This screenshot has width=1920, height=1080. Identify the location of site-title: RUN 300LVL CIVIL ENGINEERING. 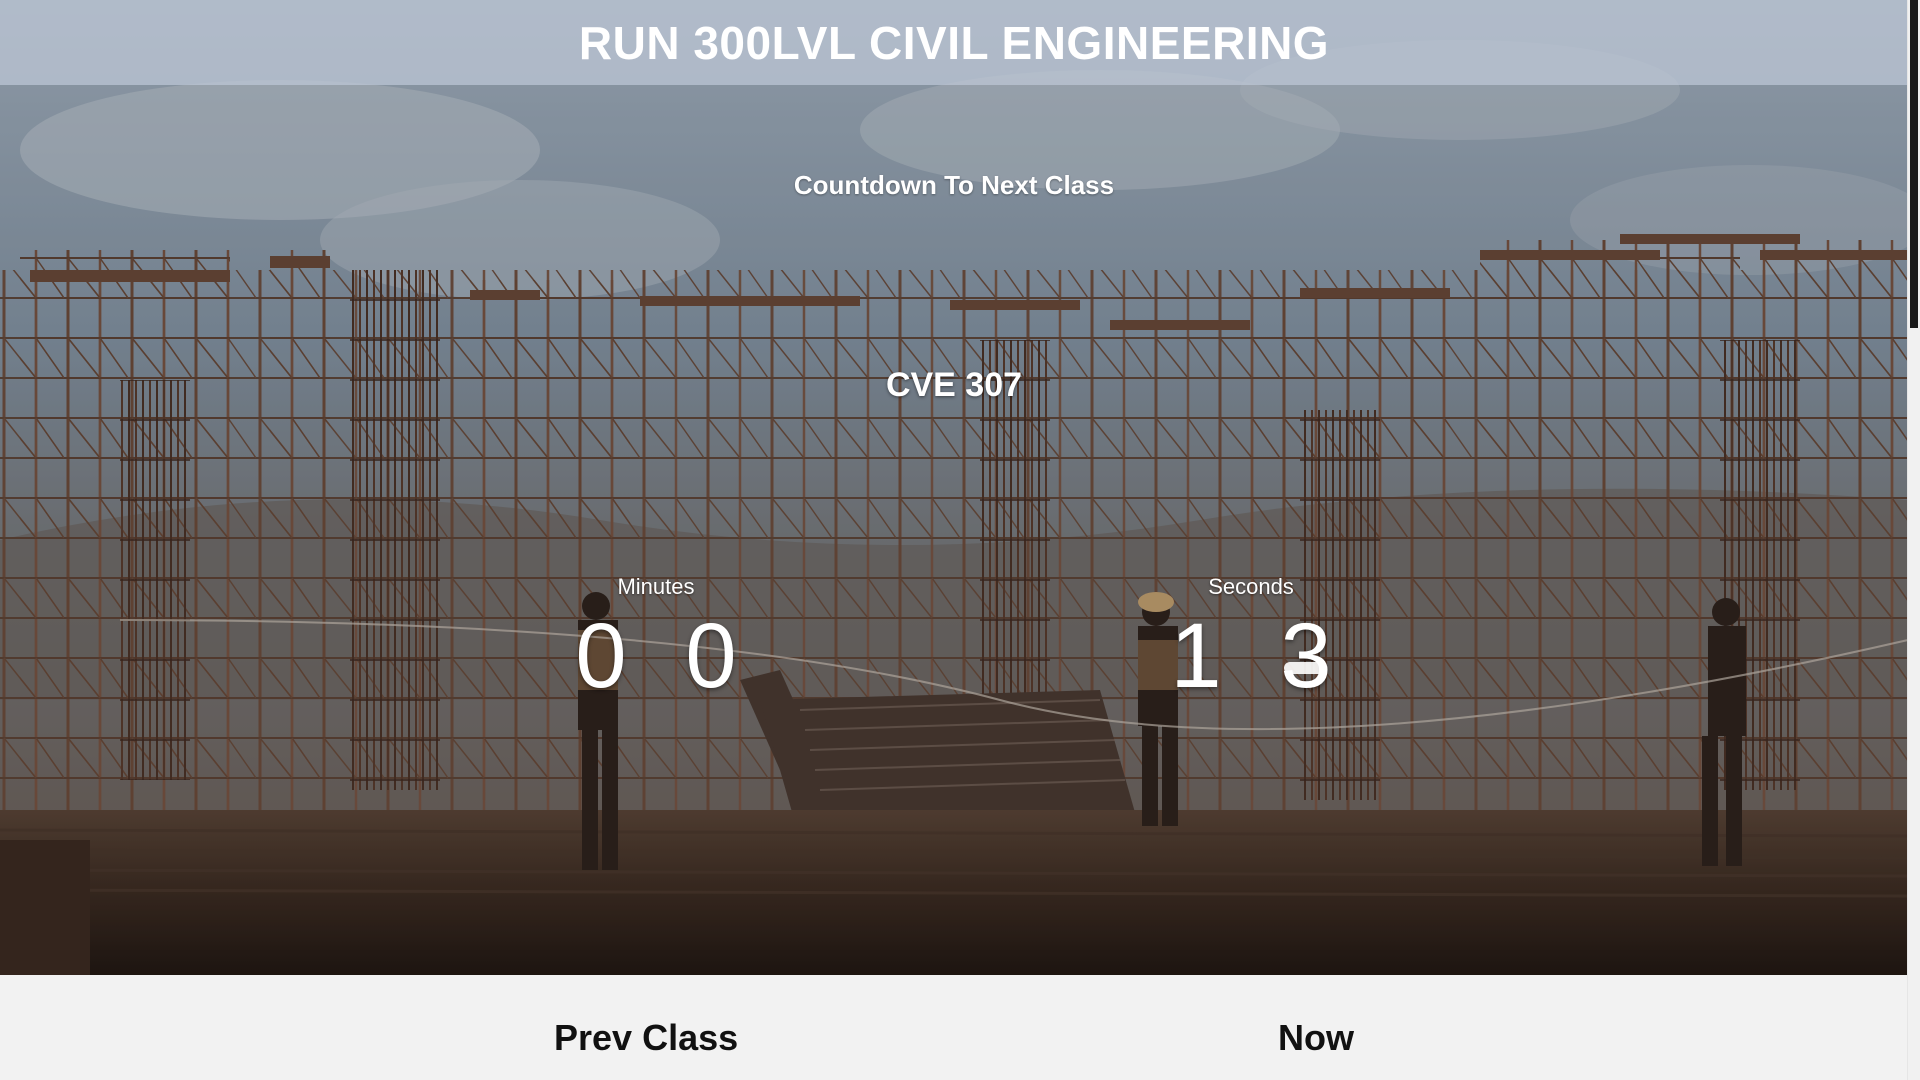
(954, 42).